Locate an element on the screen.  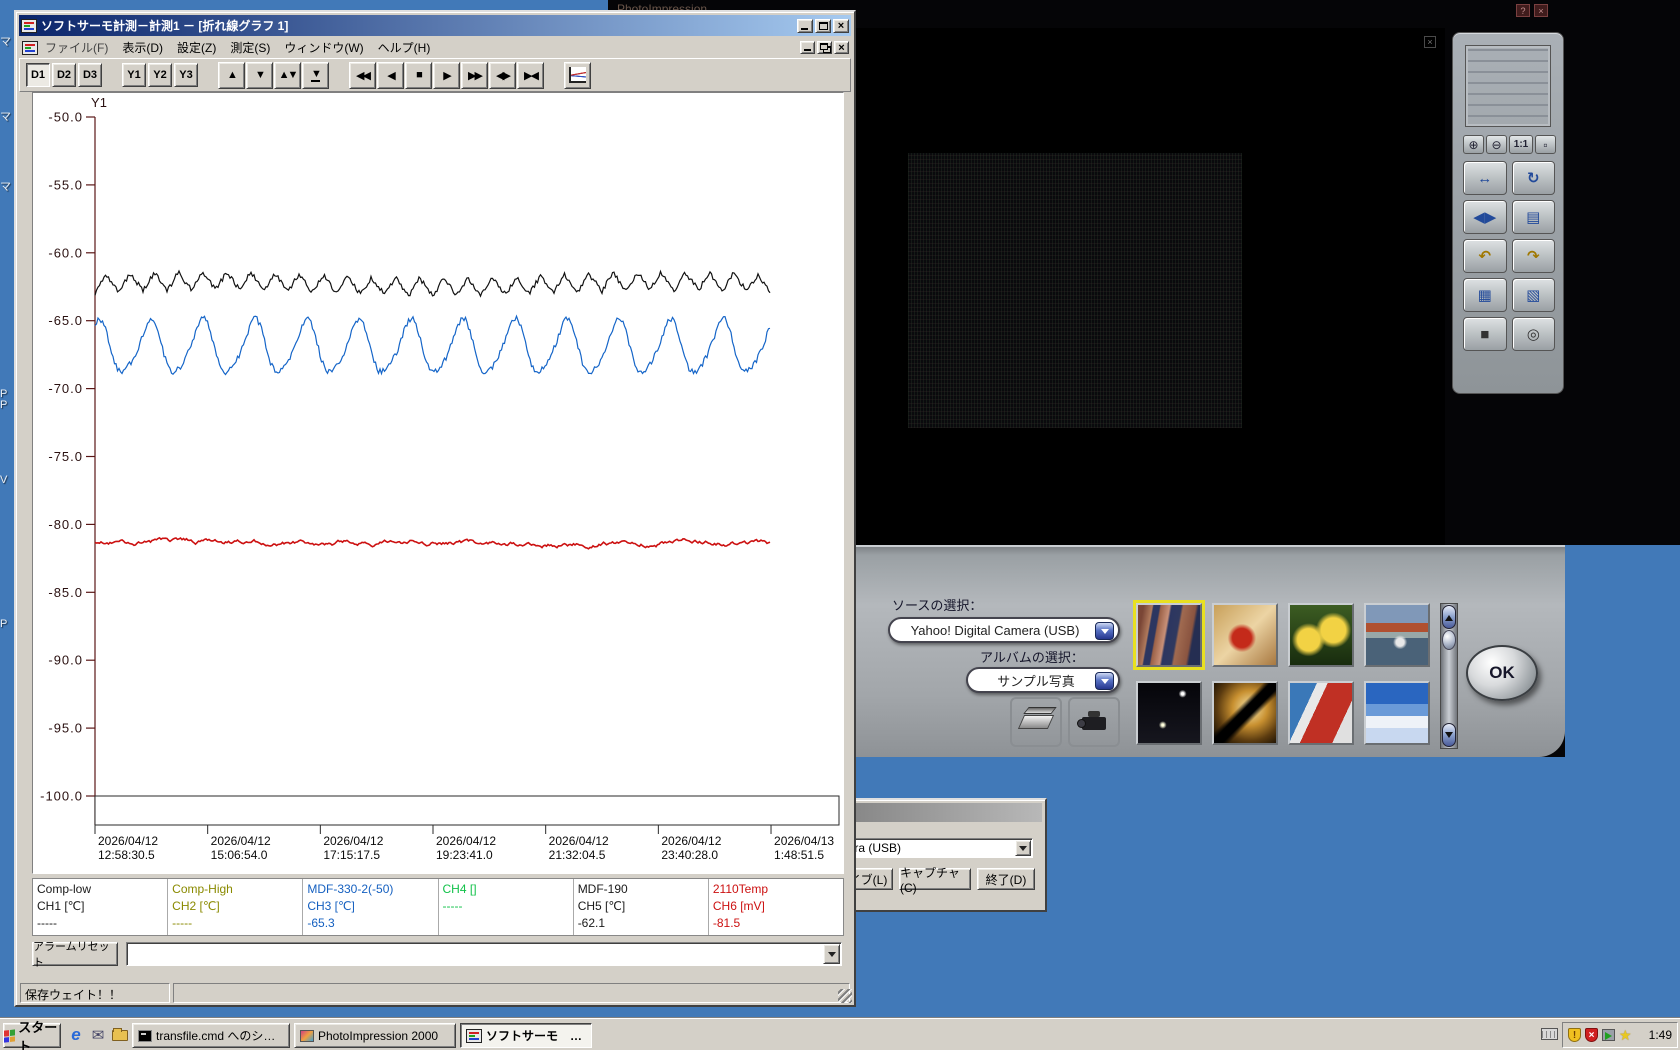
paste-icon: ▧ is located at coordinates (1533, 295).